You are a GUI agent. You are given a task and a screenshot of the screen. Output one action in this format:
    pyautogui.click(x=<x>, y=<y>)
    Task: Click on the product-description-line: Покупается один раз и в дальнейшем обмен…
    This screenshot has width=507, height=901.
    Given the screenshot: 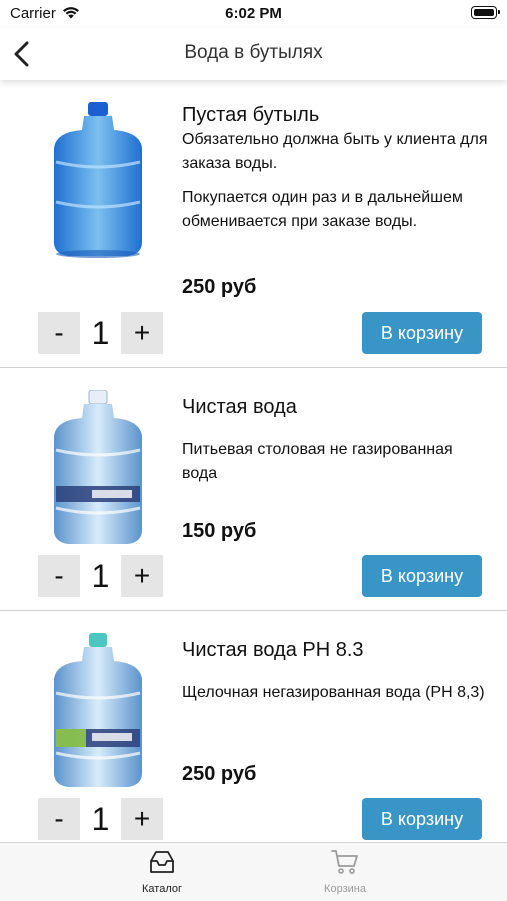 What is the action you would take?
    pyautogui.click(x=322, y=209)
    